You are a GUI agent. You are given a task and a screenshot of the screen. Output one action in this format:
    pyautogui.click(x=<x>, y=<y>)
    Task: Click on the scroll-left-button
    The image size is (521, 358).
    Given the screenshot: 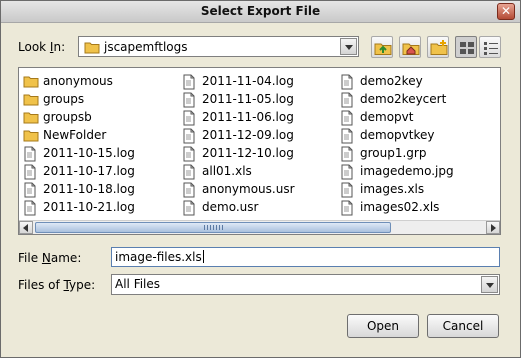 What is the action you would take?
    pyautogui.click(x=26, y=227)
    